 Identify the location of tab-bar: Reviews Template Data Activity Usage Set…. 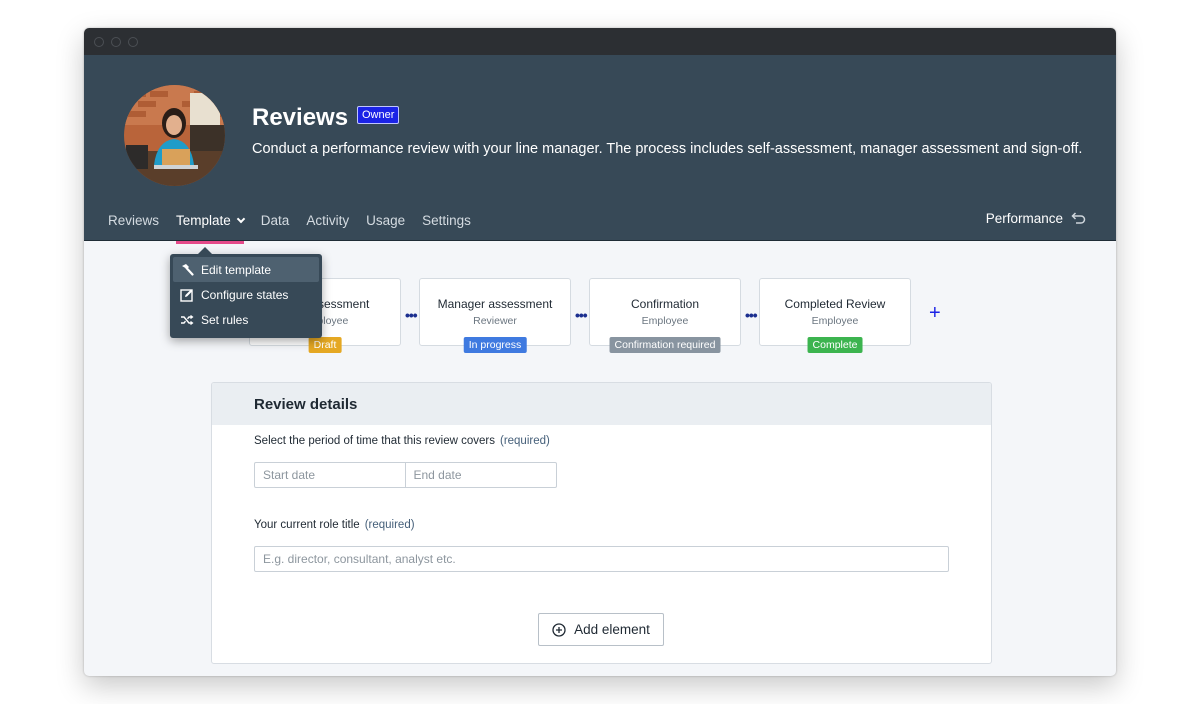
(298, 228).